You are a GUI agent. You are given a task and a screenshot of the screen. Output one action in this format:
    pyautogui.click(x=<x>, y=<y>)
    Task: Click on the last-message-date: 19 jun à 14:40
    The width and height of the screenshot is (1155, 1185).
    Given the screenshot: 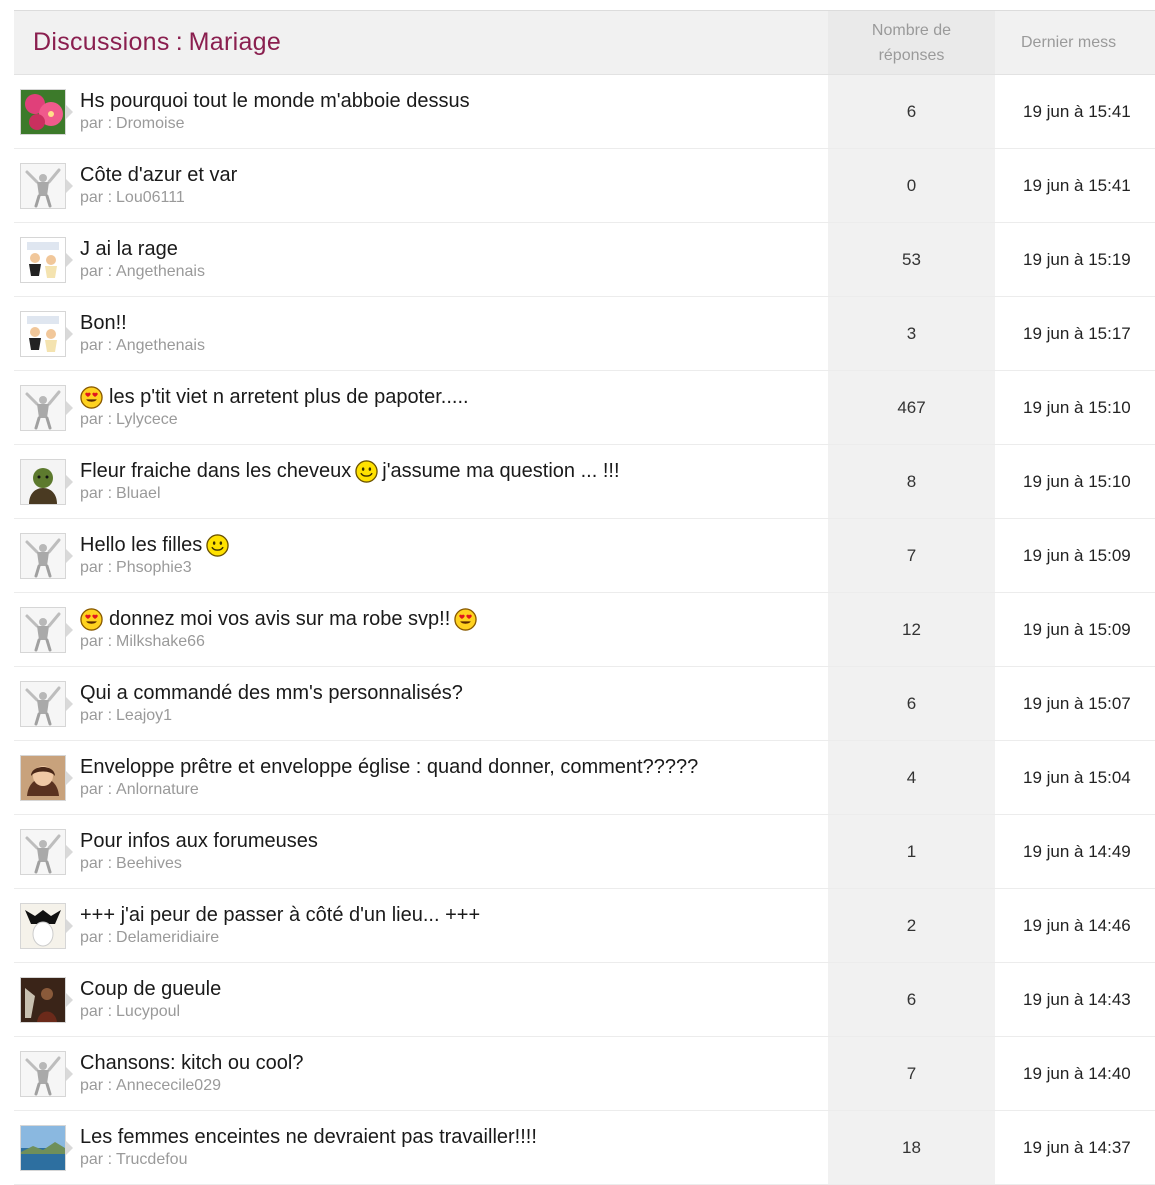 What is the action you would take?
    pyautogui.click(x=1075, y=1073)
    